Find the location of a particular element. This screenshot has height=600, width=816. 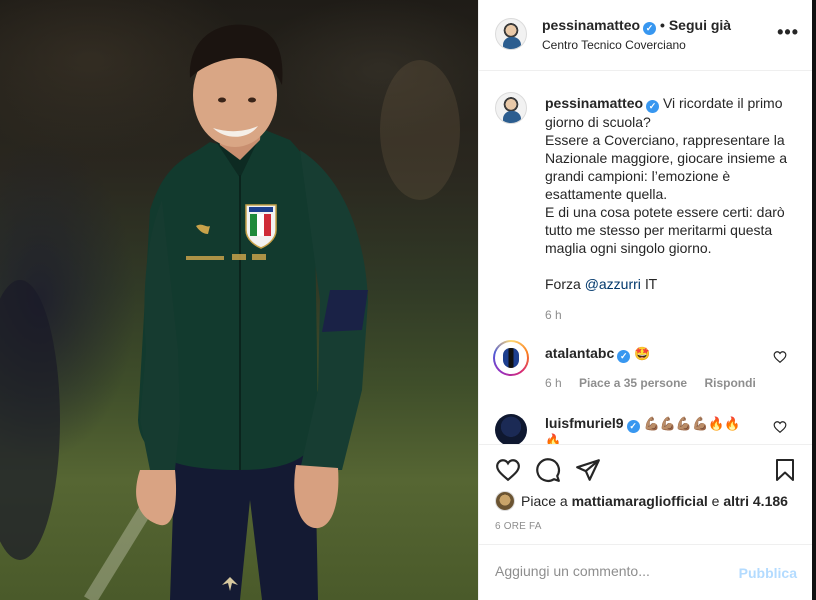

add-comment-bar: Pubblica is located at coordinates (646, 572).